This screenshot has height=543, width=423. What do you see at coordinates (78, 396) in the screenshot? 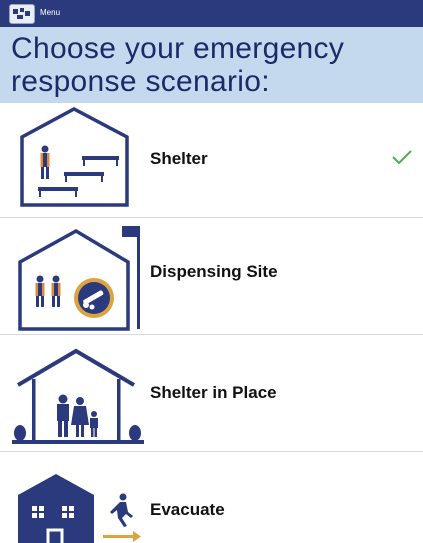
I see `shelter-in-place-icon` at bounding box center [78, 396].